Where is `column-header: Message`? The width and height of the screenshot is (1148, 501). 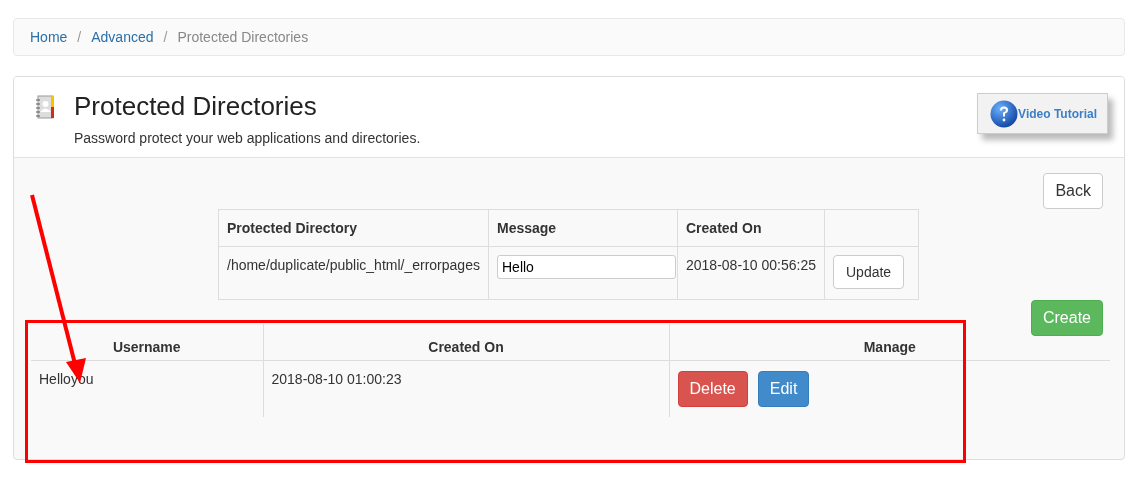
column-header: Message is located at coordinates (583, 228).